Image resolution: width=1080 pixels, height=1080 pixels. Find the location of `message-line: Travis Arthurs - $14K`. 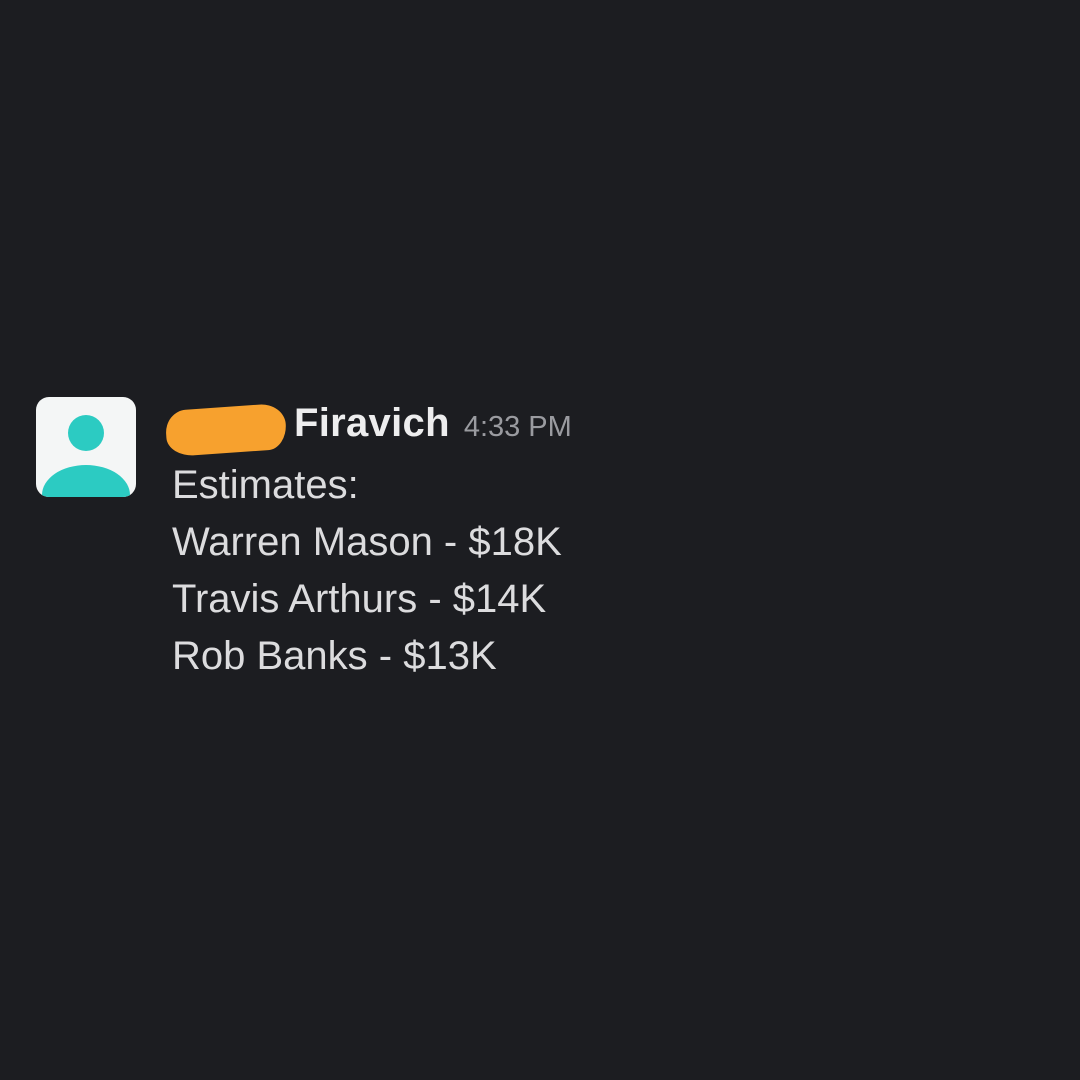

message-line: Travis Arthurs - $14K is located at coordinates (359, 599).